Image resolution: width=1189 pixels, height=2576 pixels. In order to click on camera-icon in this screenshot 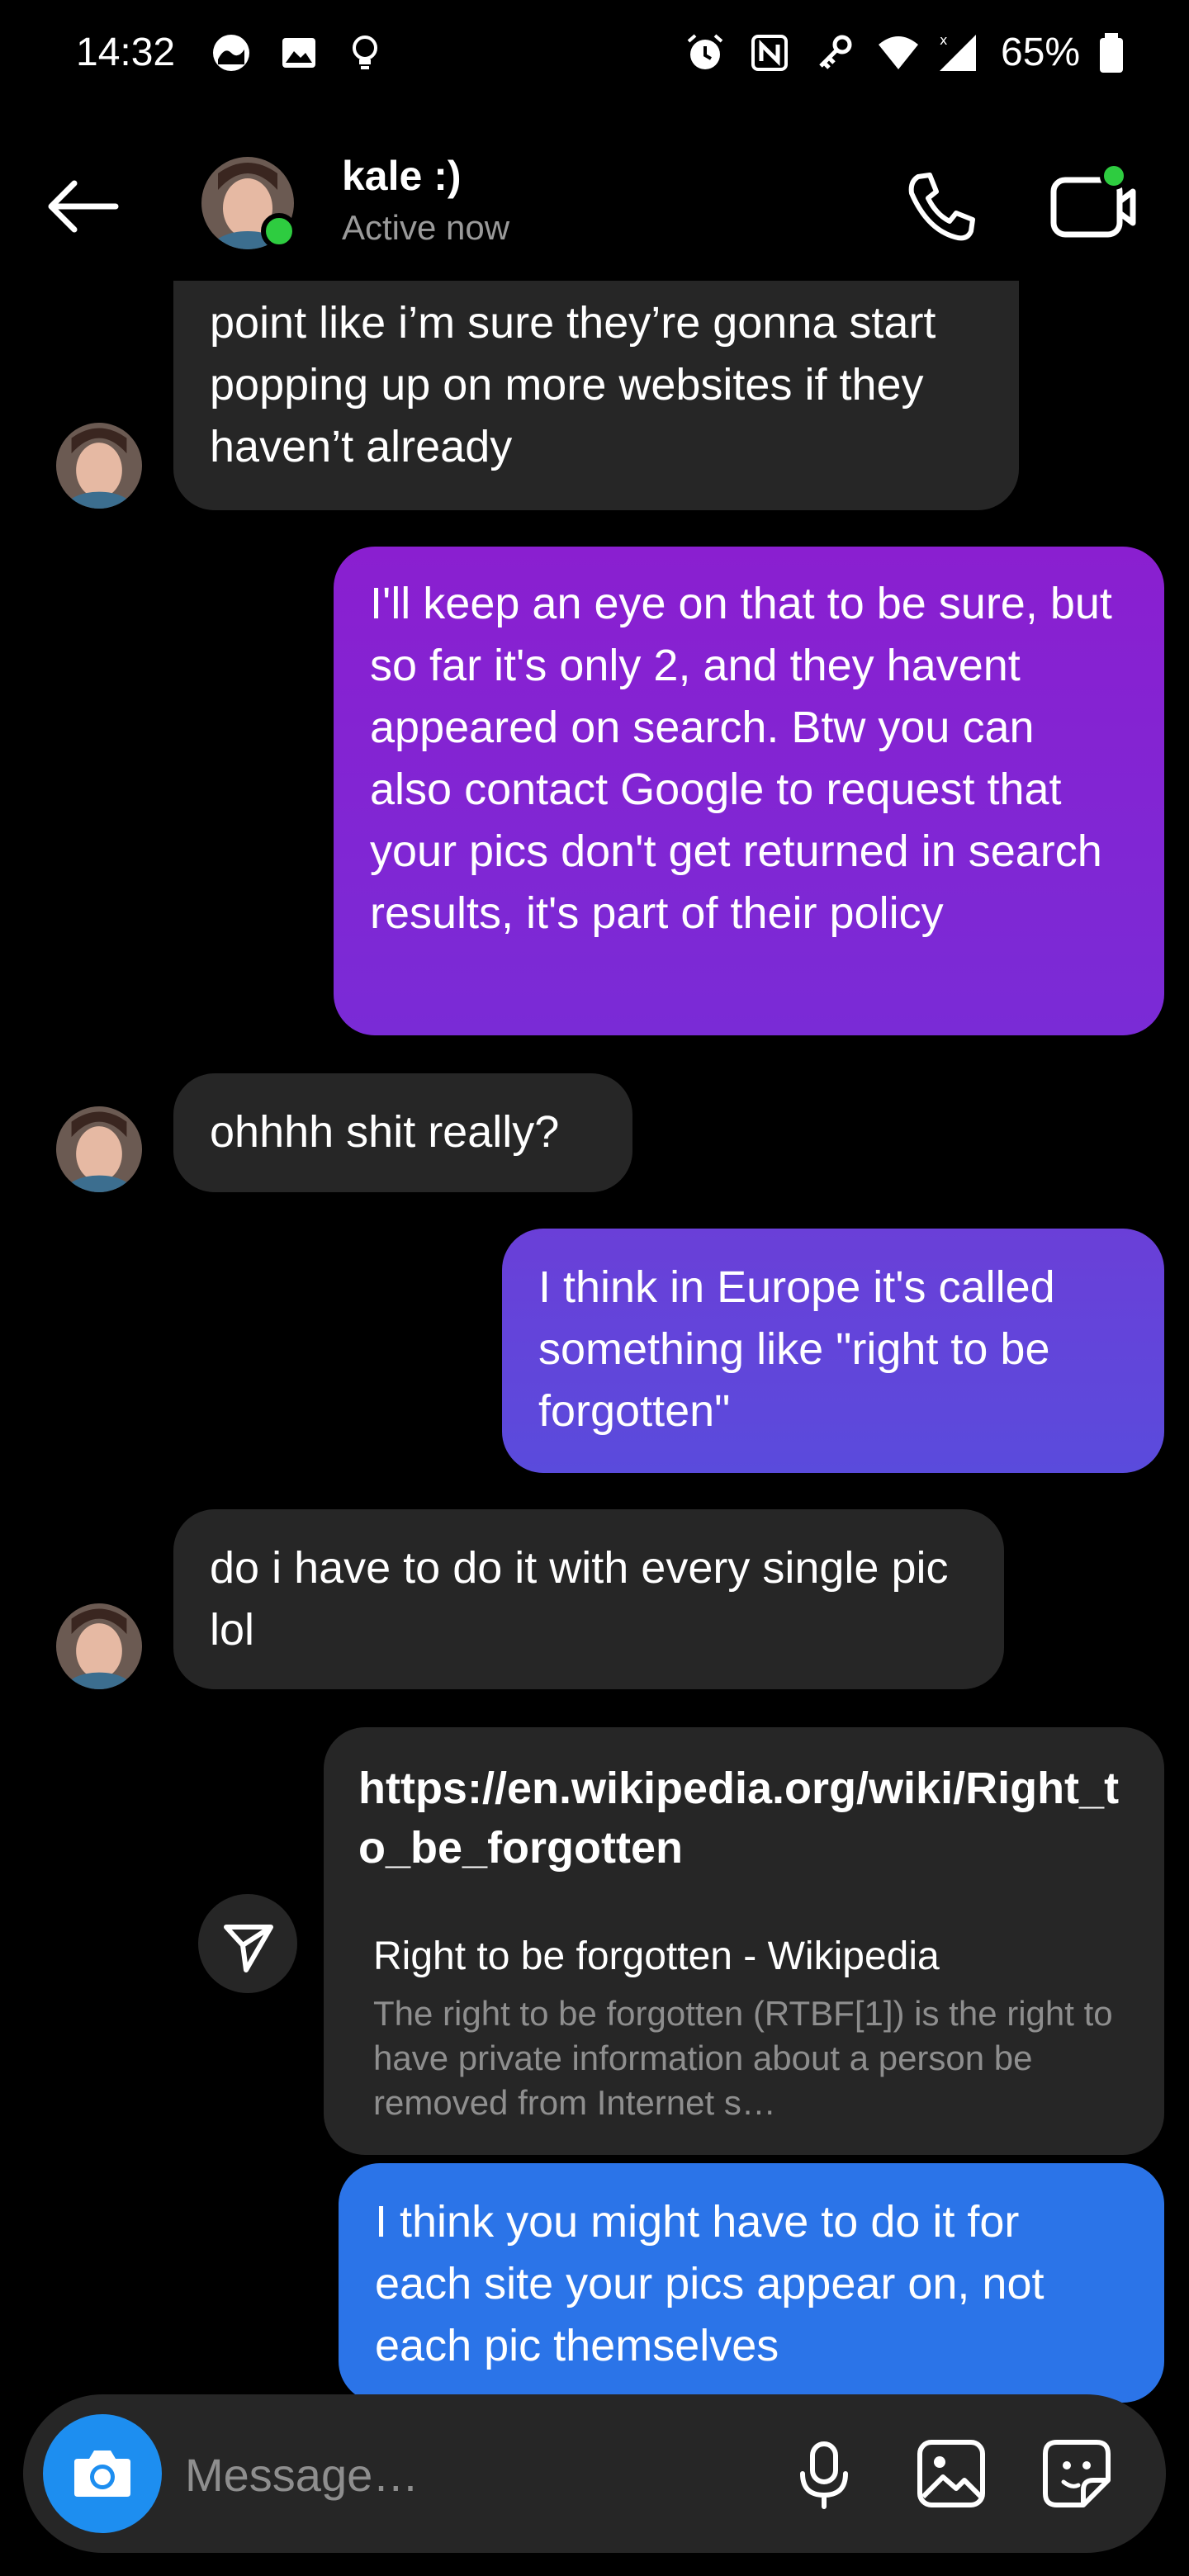, I will do `click(102, 2474)`.